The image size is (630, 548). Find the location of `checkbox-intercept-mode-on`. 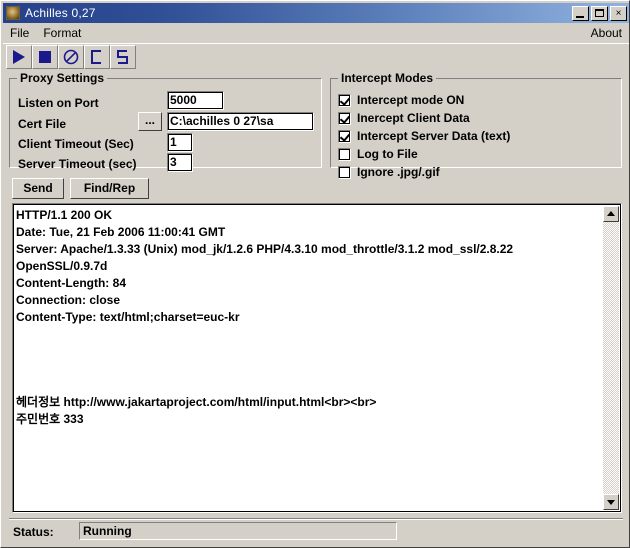

checkbox-intercept-mode-on is located at coordinates (344, 100).